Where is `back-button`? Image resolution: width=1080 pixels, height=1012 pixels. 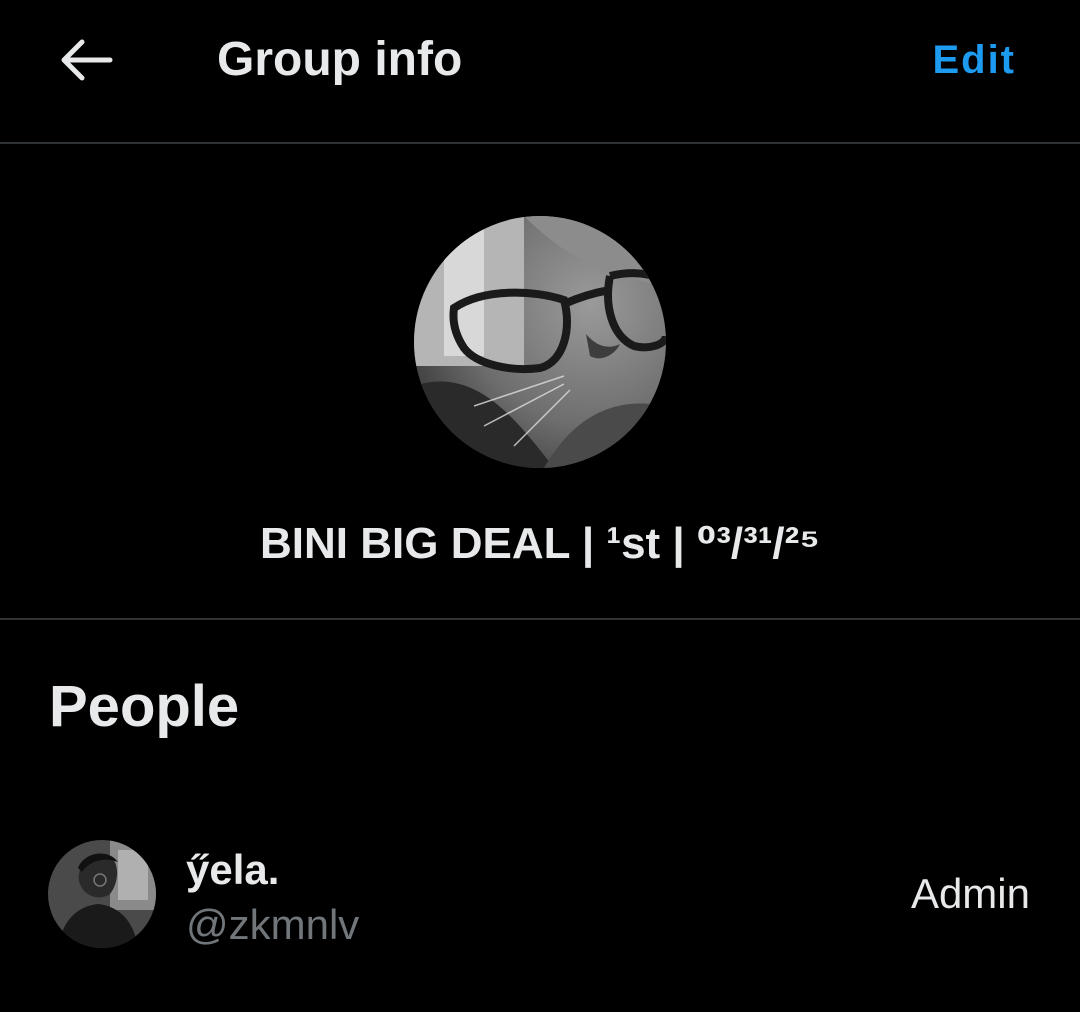 back-button is located at coordinates (86, 60).